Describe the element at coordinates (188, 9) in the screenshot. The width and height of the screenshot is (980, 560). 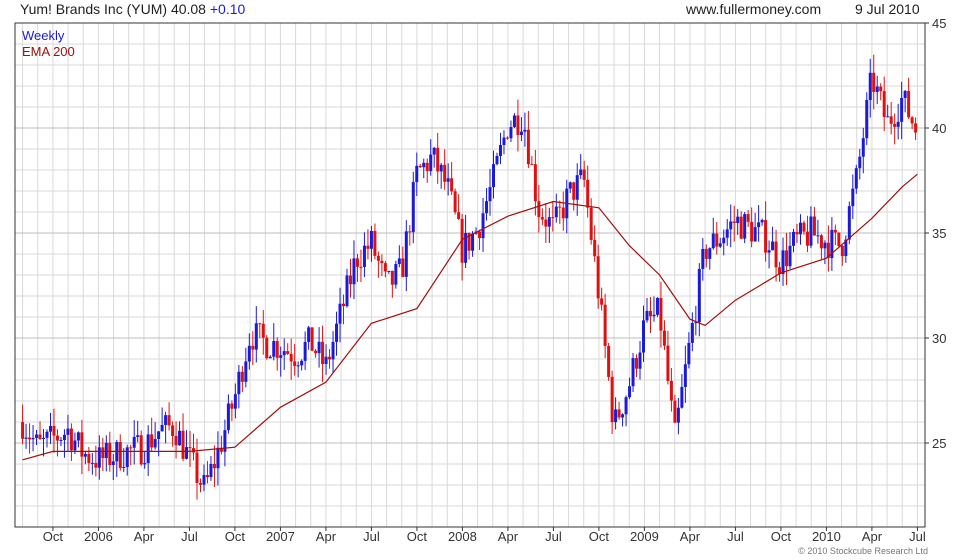
I see `last-price: 40.08` at that location.